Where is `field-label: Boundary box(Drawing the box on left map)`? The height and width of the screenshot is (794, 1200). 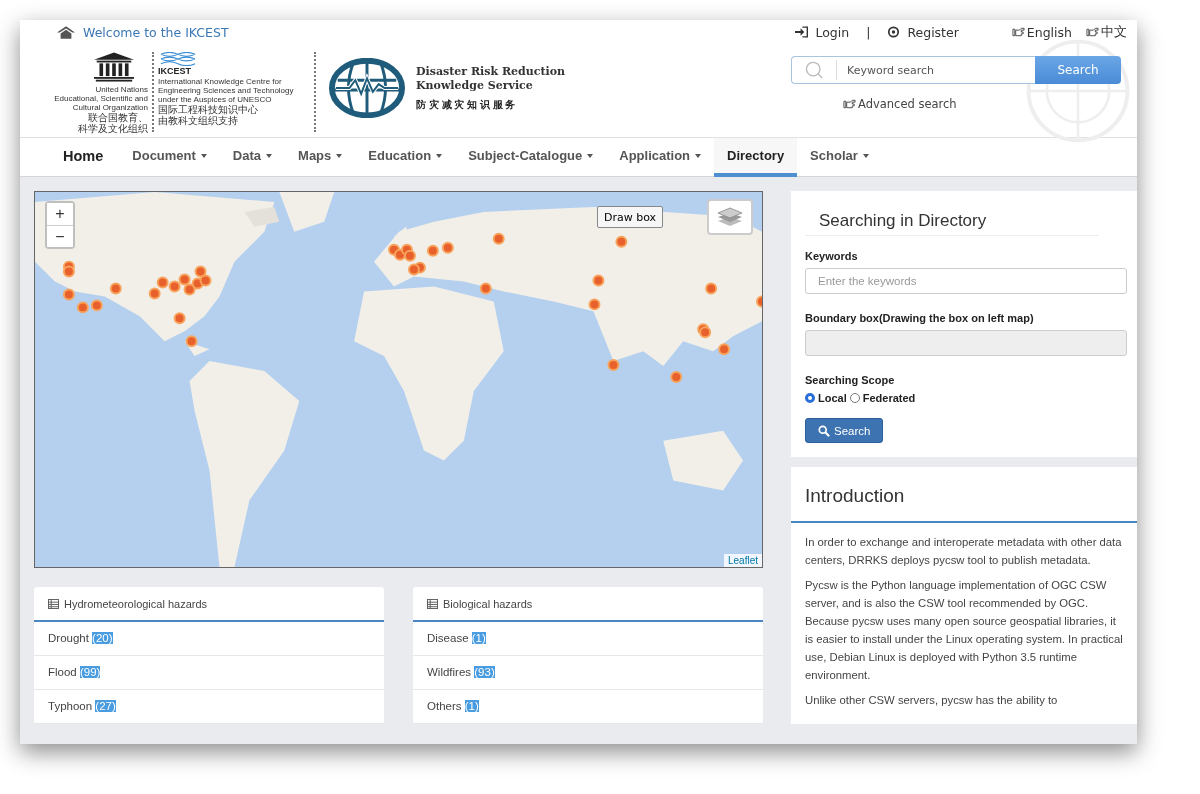
field-label: Boundary box(Drawing the box on left map) is located at coordinates (920, 318).